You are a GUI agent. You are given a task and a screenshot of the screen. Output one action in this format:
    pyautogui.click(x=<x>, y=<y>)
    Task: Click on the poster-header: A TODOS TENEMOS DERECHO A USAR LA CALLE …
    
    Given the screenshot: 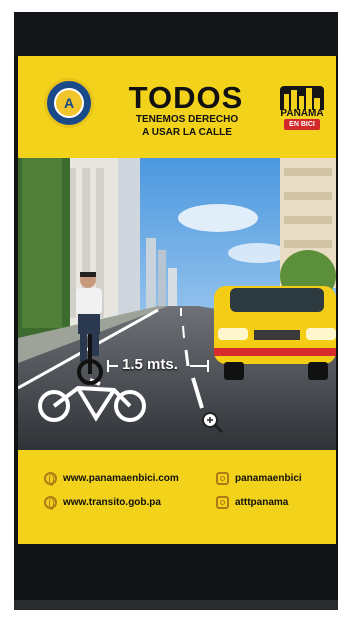 What is the action you would take?
    pyautogui.click(x=177, y=106)
    